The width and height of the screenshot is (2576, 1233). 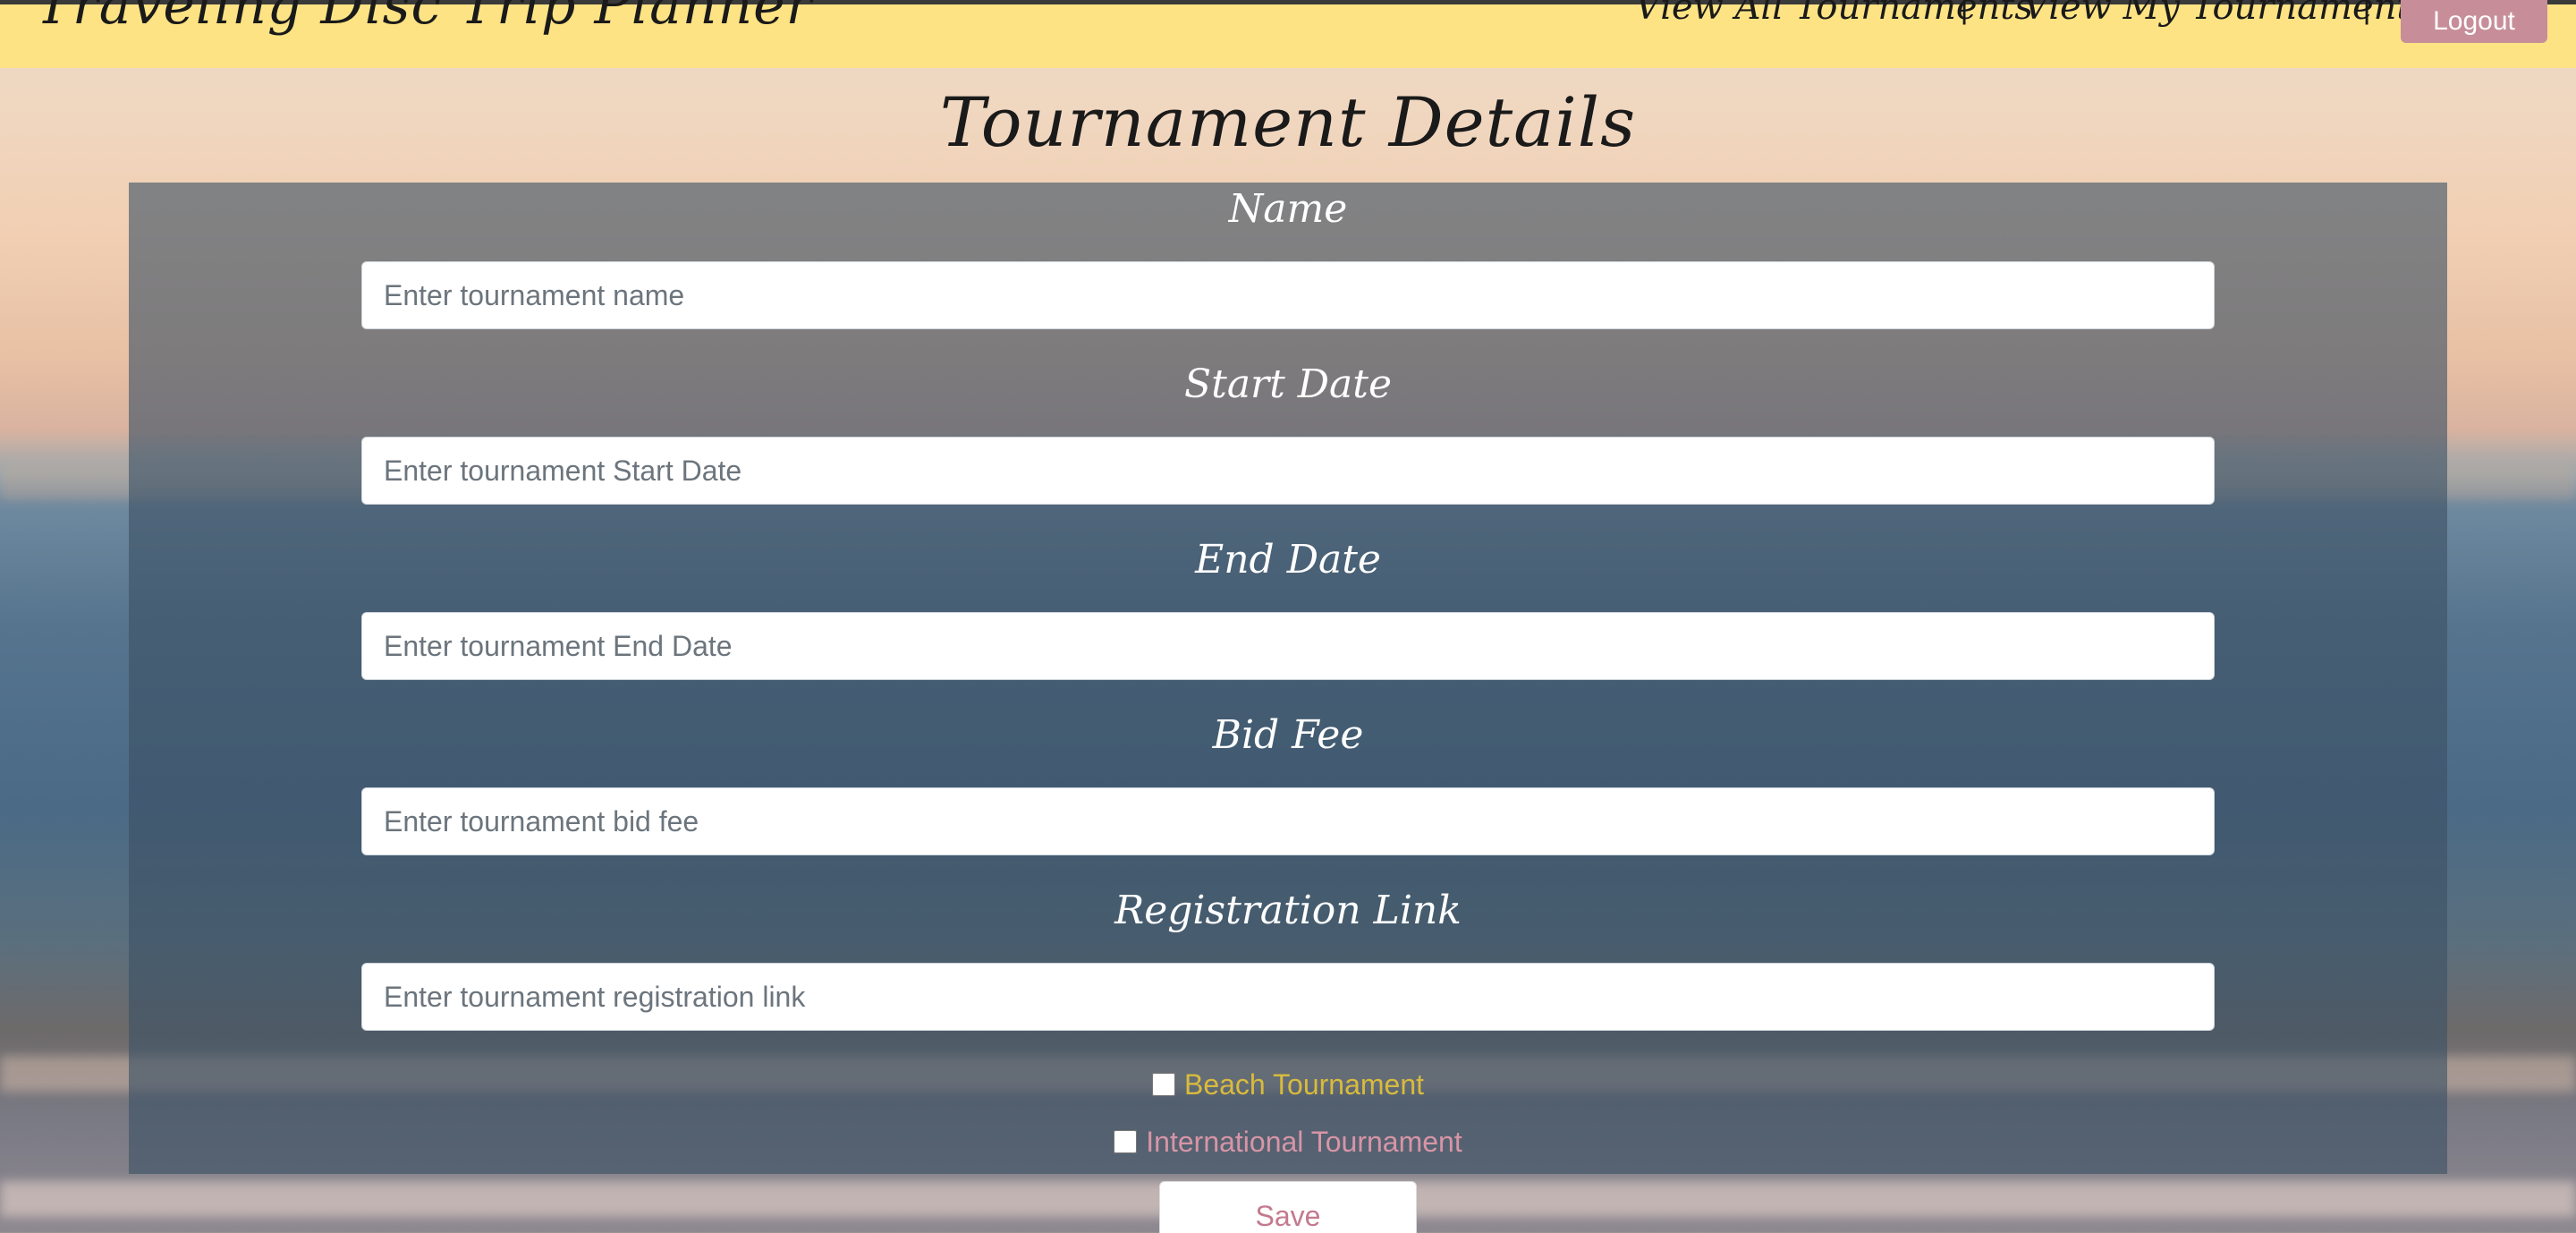 I want to click on international-tournament-row: International Tournament, so click(x=1288, y=1141).